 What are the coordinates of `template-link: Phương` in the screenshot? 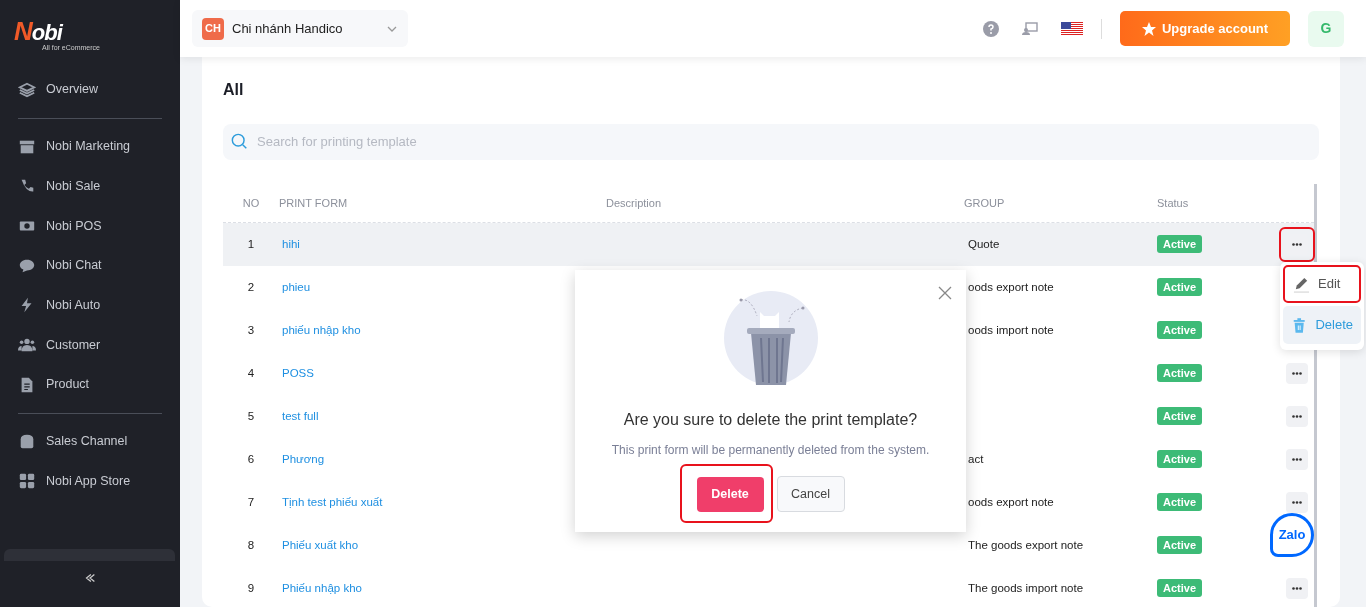 It's located at (303, 458).